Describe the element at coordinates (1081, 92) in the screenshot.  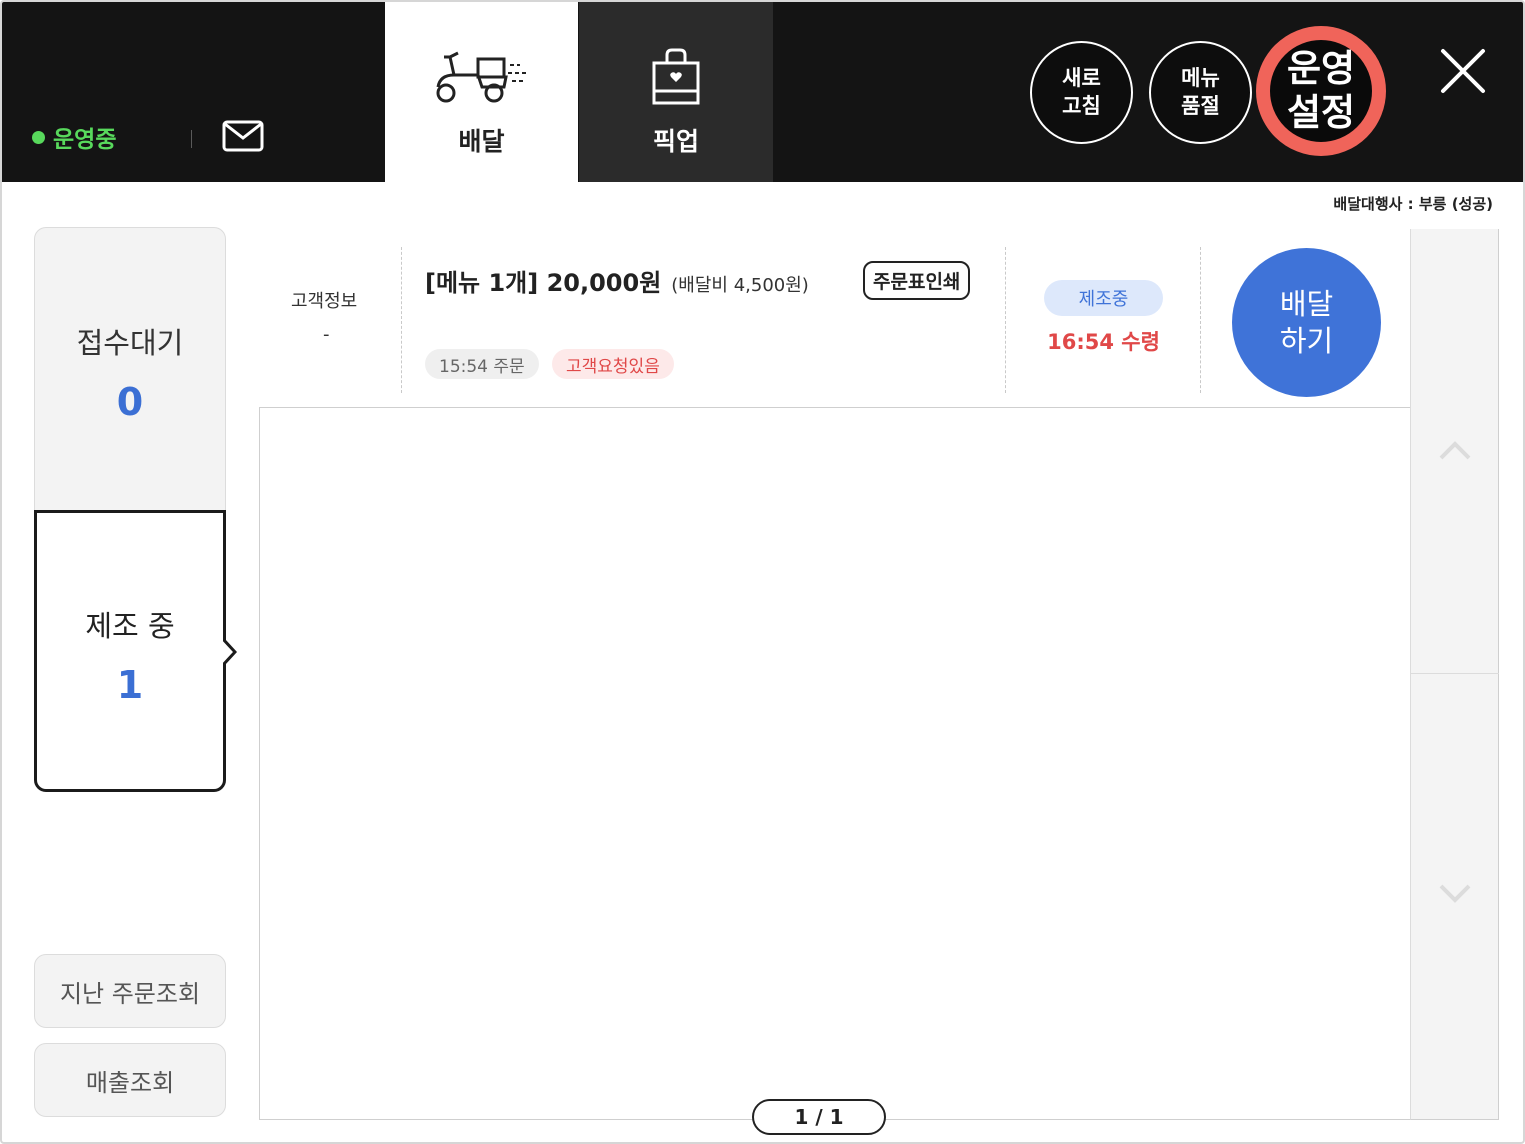
I see `refresh-button: 새로 고침` at that location.